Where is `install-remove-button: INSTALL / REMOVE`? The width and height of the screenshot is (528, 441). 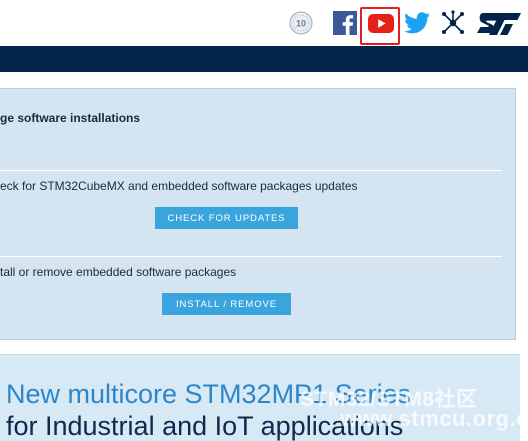 install-remove-button: INSTALL / REMOVE is located at coordinates (226, 304).